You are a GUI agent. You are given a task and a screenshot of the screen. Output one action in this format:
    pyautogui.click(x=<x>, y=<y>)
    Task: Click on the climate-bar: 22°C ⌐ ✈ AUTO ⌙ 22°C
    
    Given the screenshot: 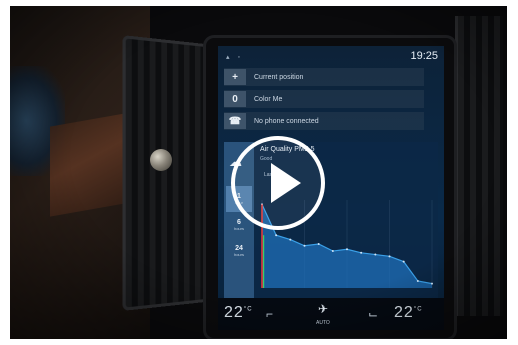 What is the action you would take?
    pyautogui.click(x=331, y=314)
    